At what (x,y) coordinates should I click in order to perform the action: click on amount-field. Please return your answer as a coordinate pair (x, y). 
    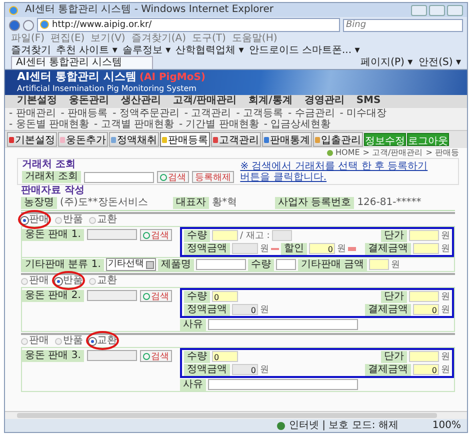
    Looking at the image, I should click on (379, 264).